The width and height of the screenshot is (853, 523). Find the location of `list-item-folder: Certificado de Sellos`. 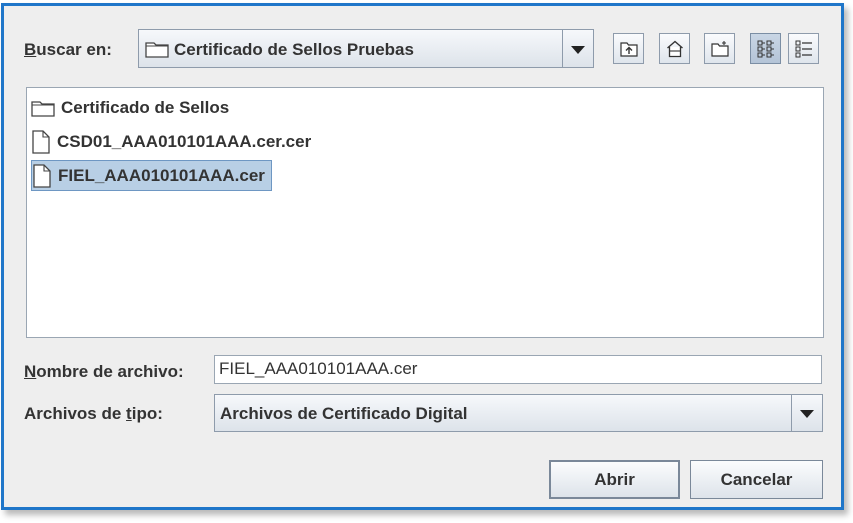

list-item-folder: Certificado de Sellos is located at coordinates (130, 107).